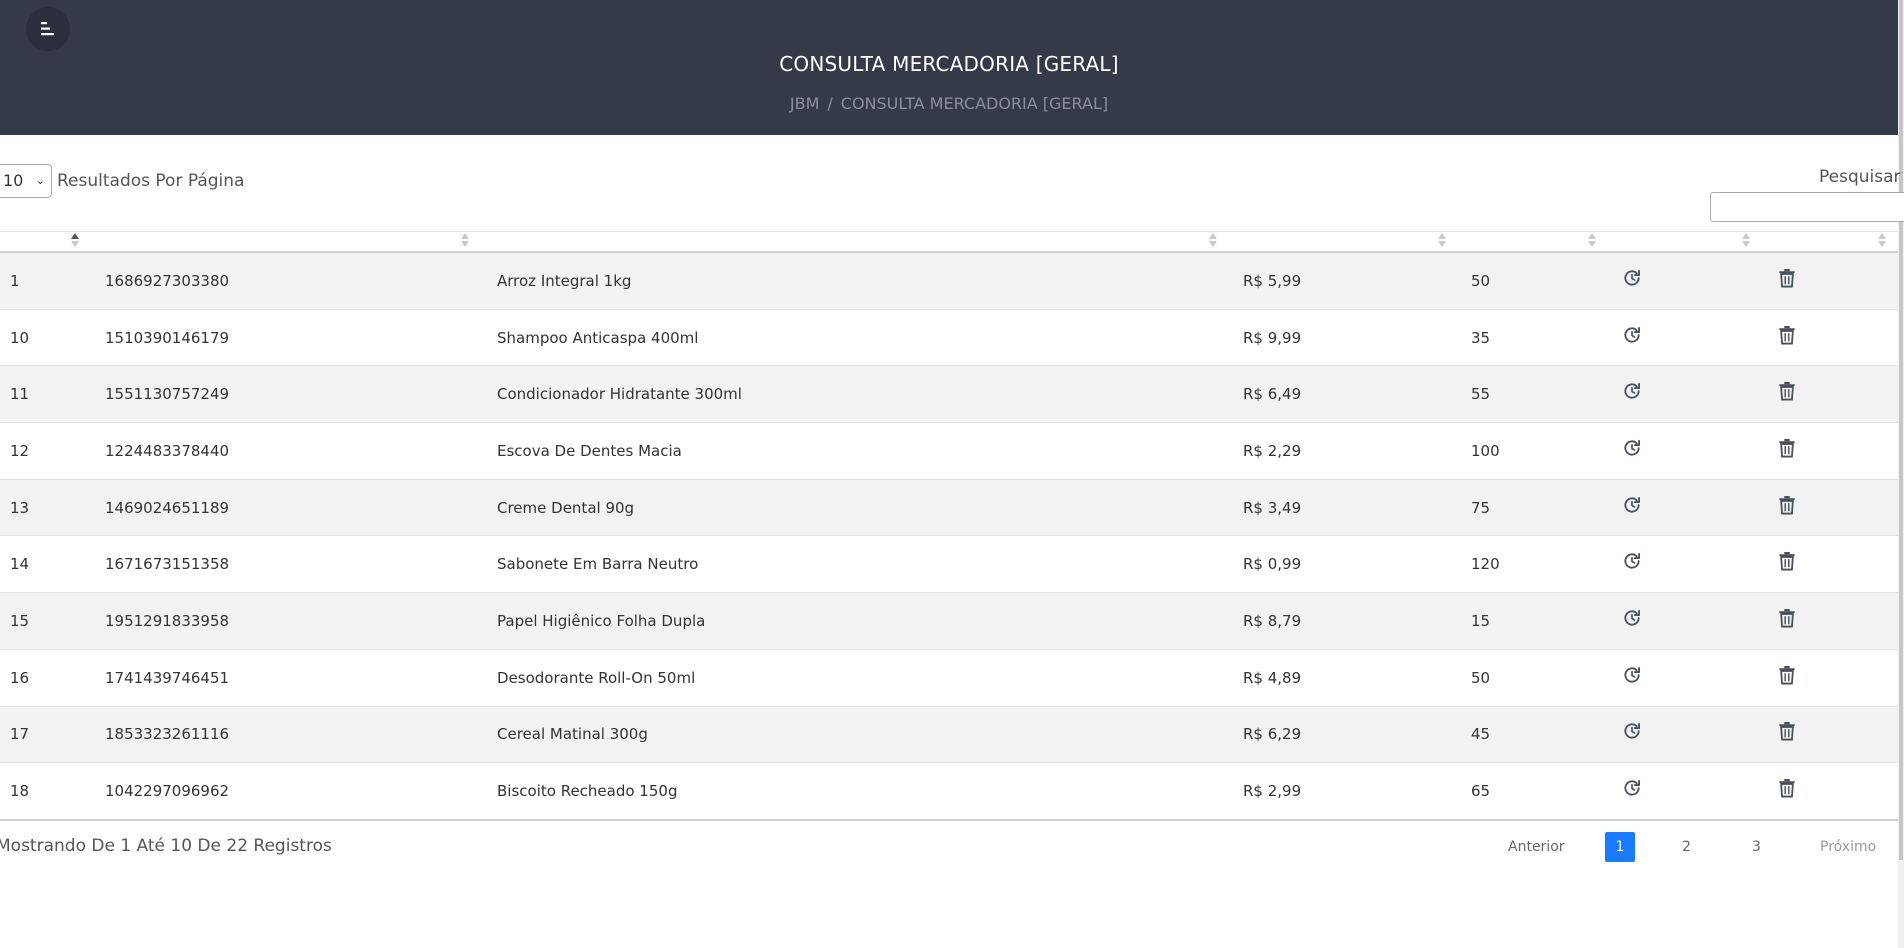 This screenshot has width=1904, height=948. Describe the element at coordinates (1848, 847) in the screenshot. I see `pagination-next: Próximo` at that location.